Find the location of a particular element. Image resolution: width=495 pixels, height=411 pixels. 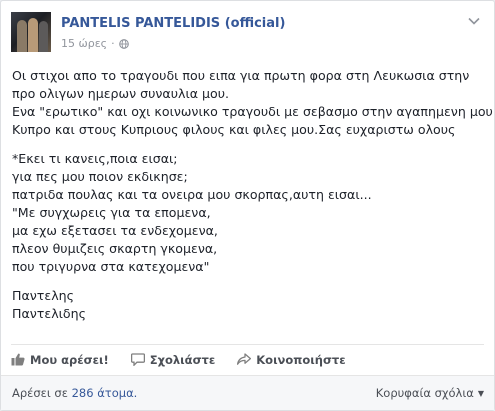

post-line: *Εκει τι κανεις,ποια εισαι; is located at coordinates (95, 158).